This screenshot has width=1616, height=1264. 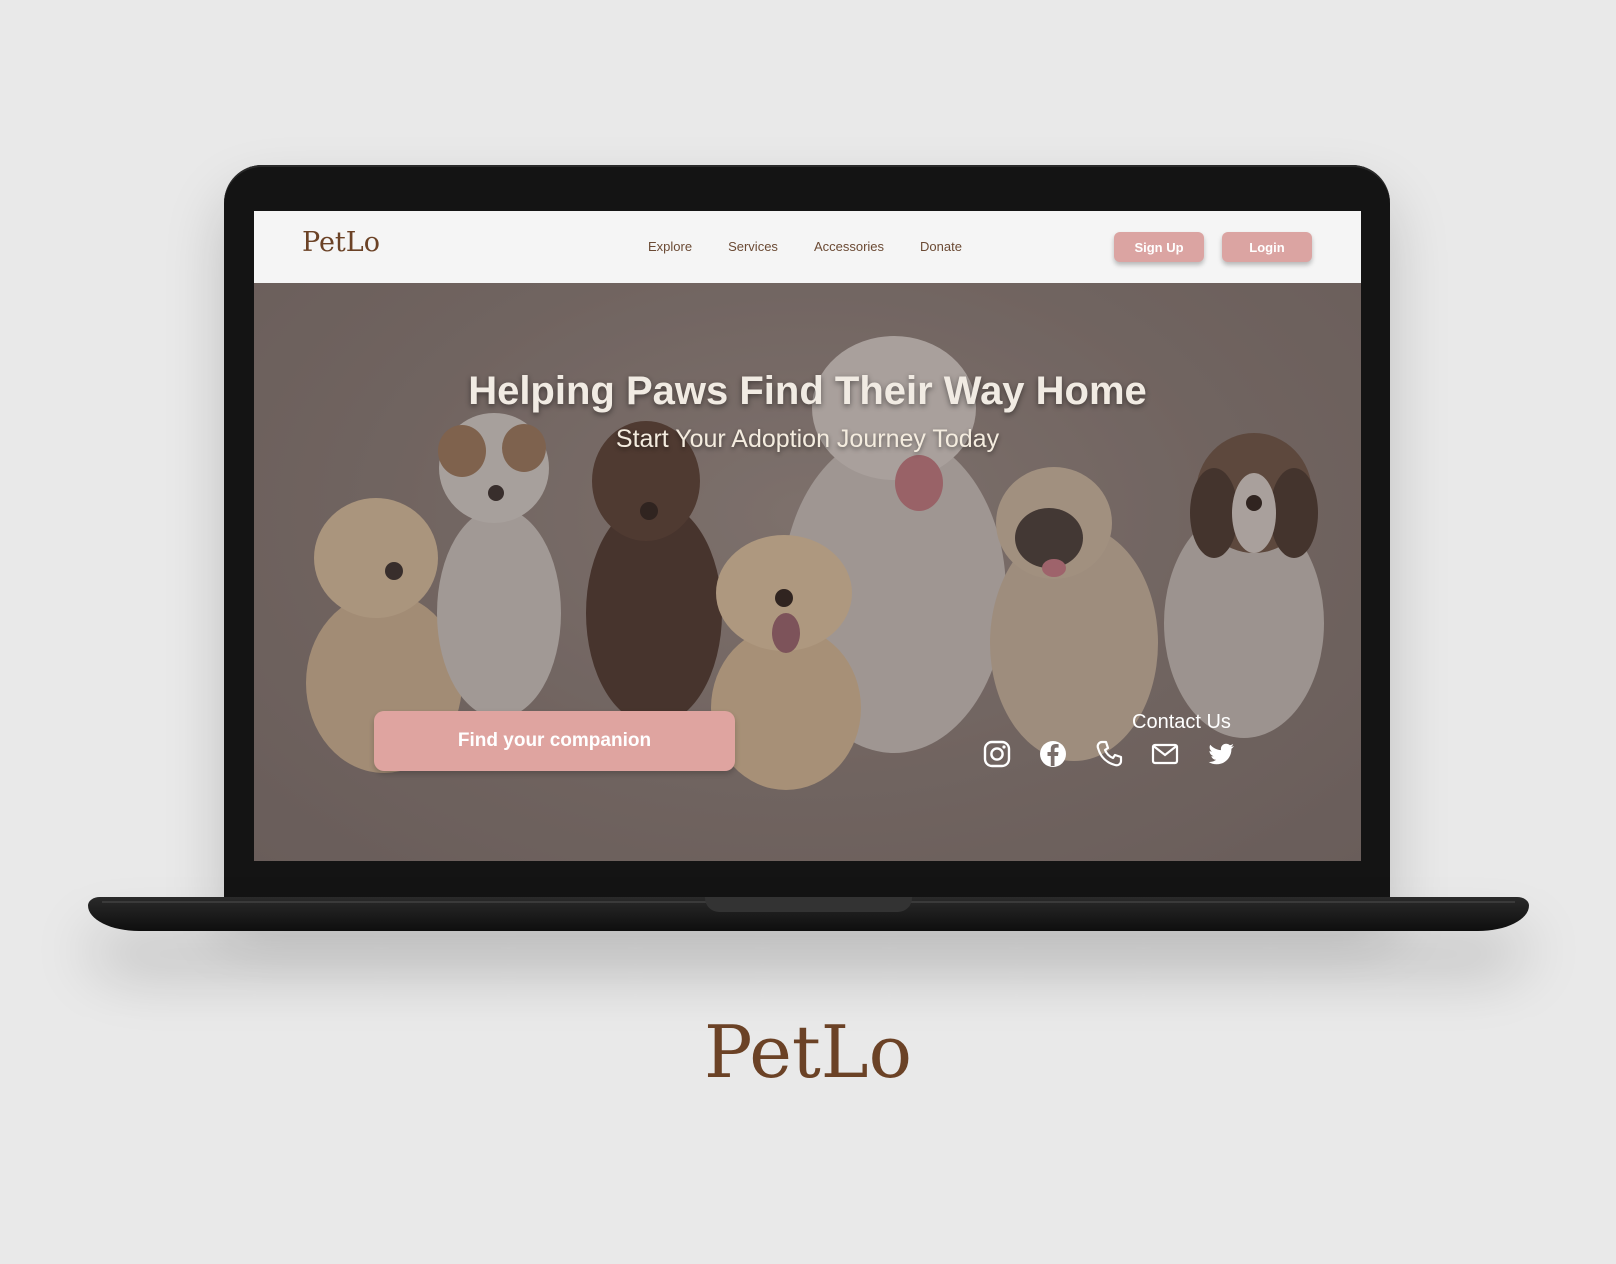 I want to click on social-links, so click(x=1109, y=754).